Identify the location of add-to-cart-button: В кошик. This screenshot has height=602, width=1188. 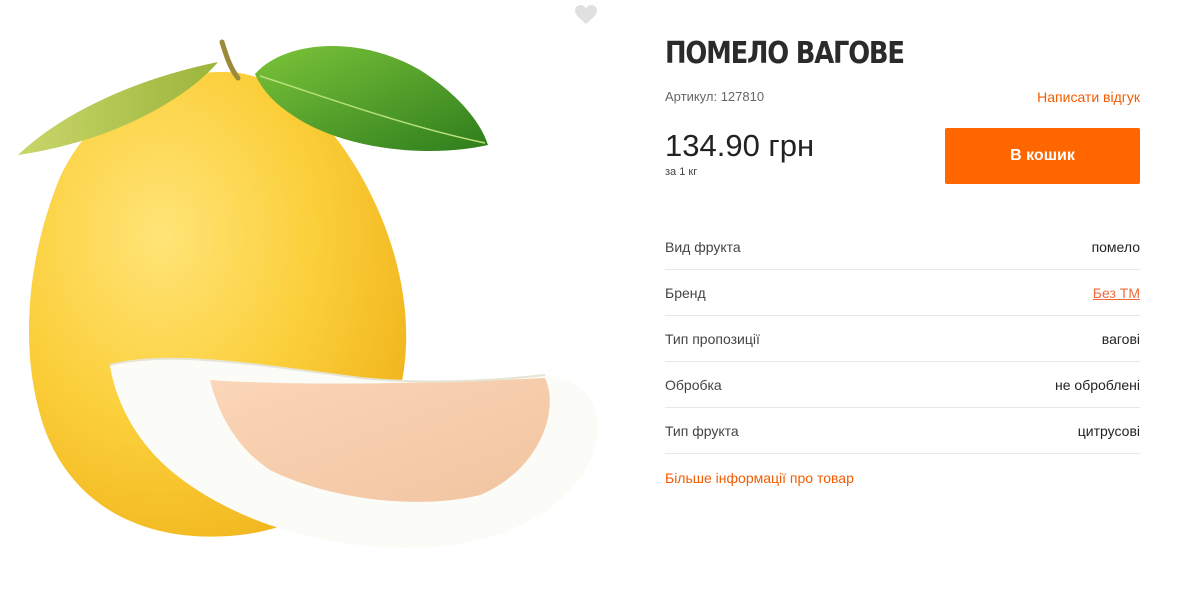
(1042, 156).